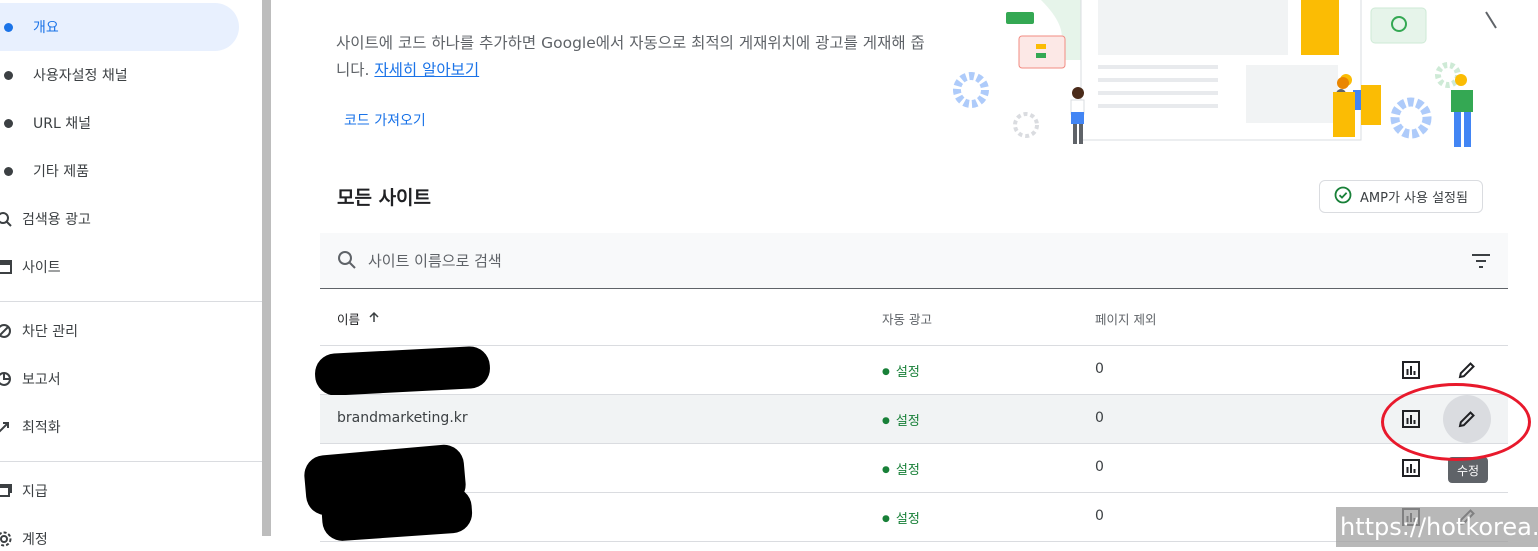  Describe the element at coordinates (6, 379) in the screenshot. I see `reports-icon` at that location.